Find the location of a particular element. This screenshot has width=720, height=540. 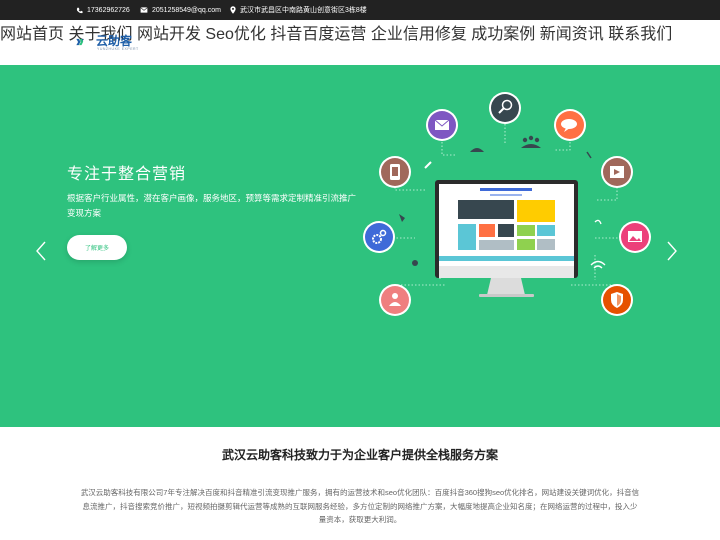

search-circle-icon is located at coordinates (505, 108).